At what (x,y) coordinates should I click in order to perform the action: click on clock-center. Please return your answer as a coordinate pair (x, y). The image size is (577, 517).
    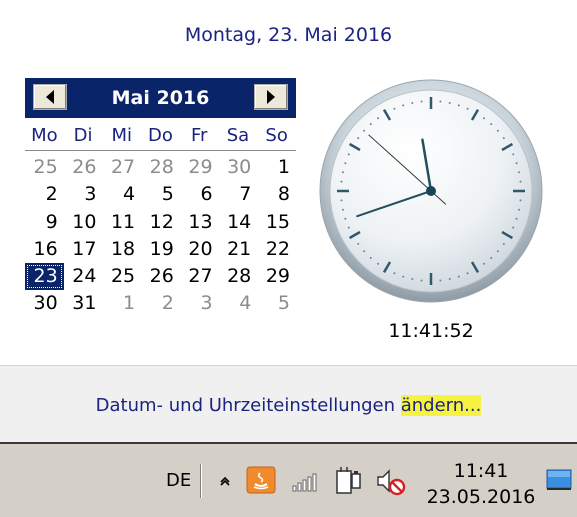
    Looking at the image, I should click on (431, 191).